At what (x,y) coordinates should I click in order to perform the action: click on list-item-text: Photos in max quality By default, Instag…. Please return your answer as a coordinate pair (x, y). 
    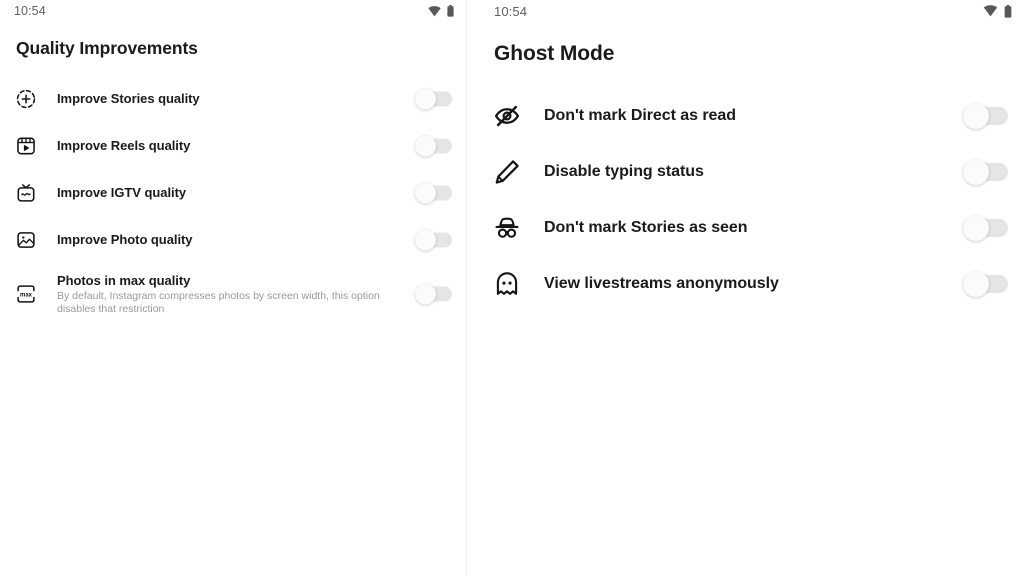
    Looking at the image, I should click on (236, 294).